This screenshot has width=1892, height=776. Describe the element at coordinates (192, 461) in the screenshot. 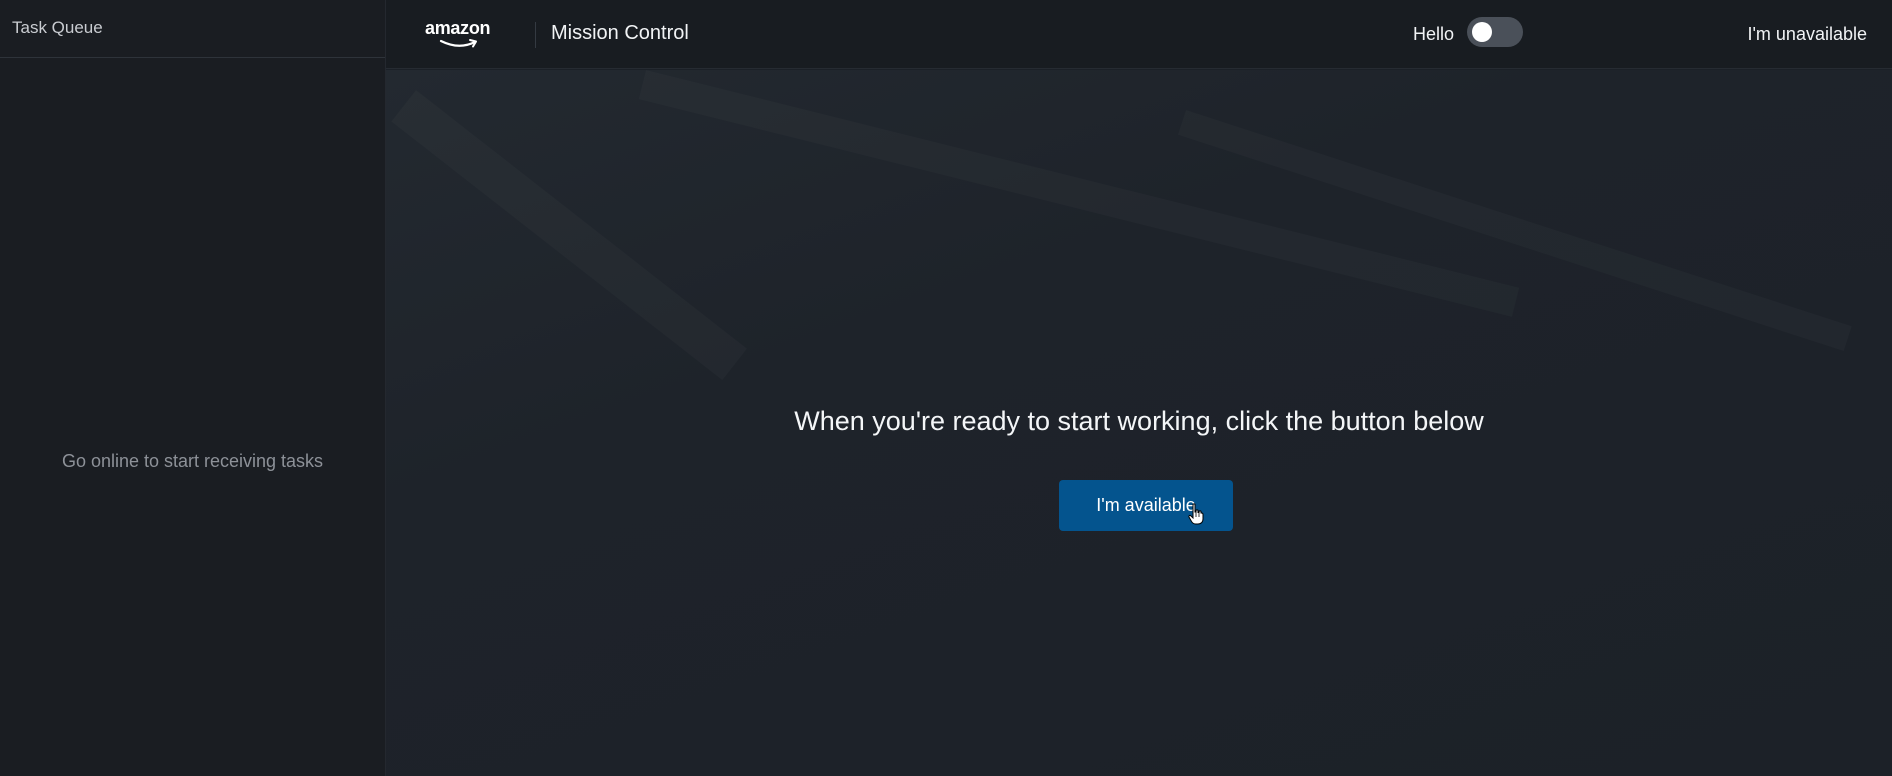

I see `sidebar-empty-message: Go online to start receiving tasks` at that location.